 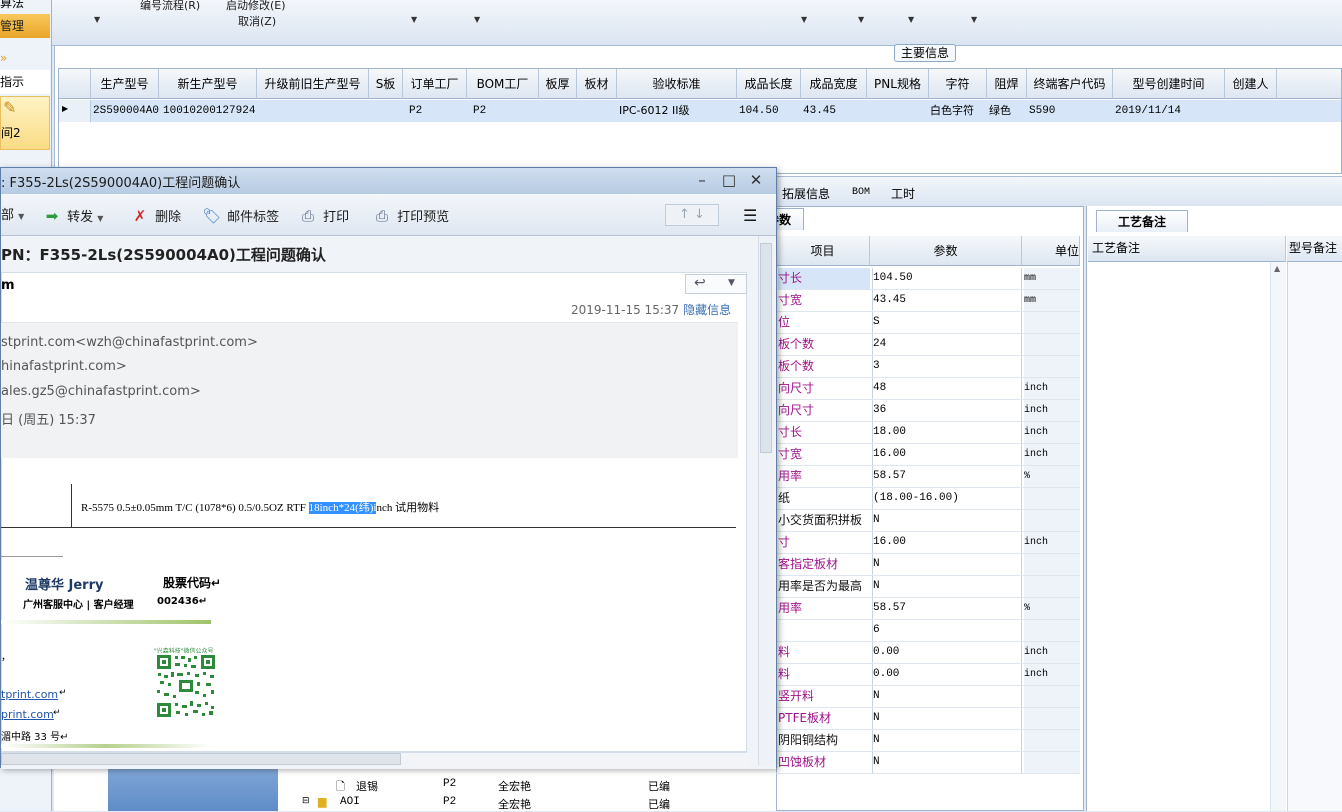 What do you see at coordinates (750, 216) in the screenshot?
I see `menu-list-icon: ☰` at bounding box center [750, 216].